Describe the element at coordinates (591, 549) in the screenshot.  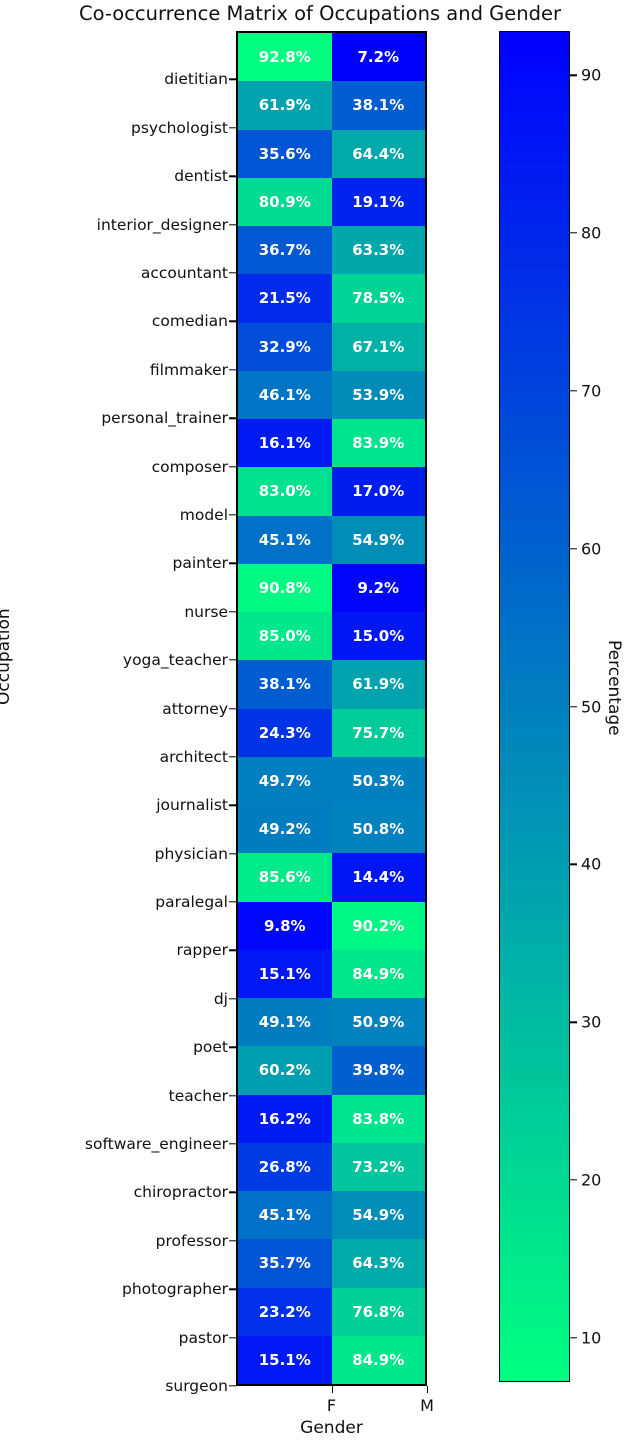
I see `colorbar-tick-label: 60` at that location.